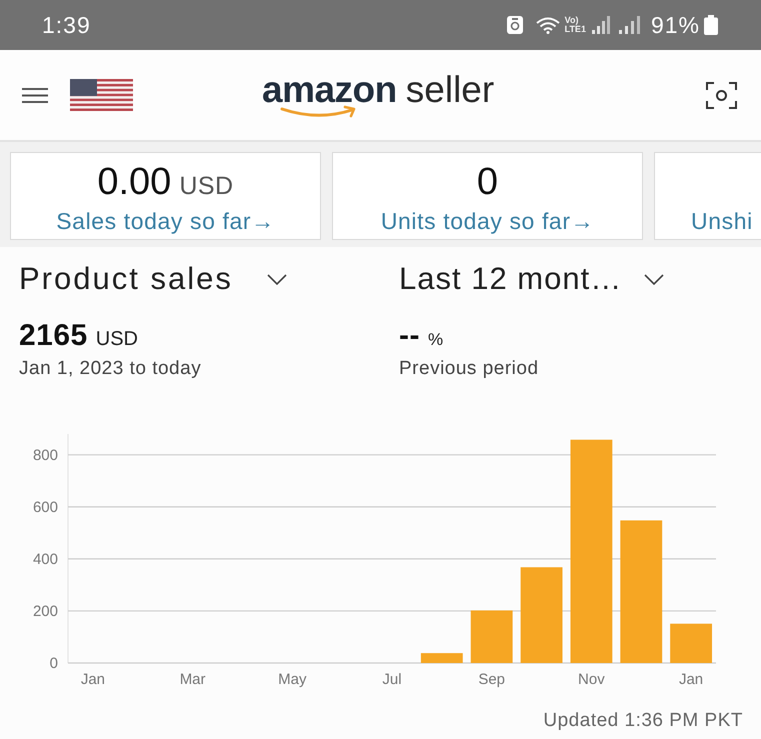  What do you see at coordinates (392, 679) in the screenshot?
I see `x-axis-label: Jul` at bounding box center [392, 679].